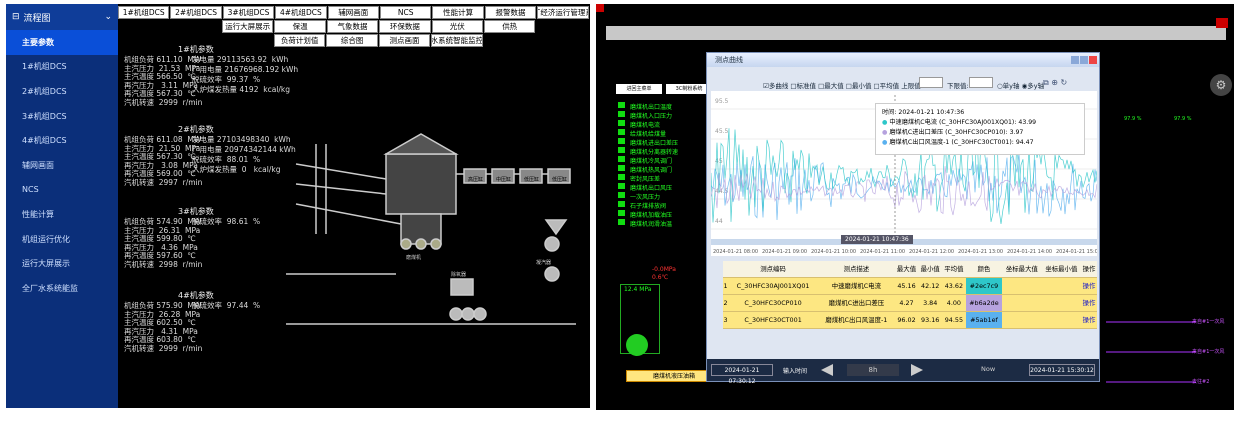  Describe the element at coordinates (62, 288) in the screenshot. I see `sidebar-item: 全厂水系统能监` at that location.